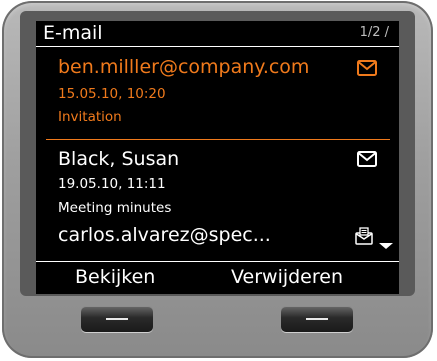  I want to click on softkey-bar: Bekijken Verwijderen, so click(217, 277).